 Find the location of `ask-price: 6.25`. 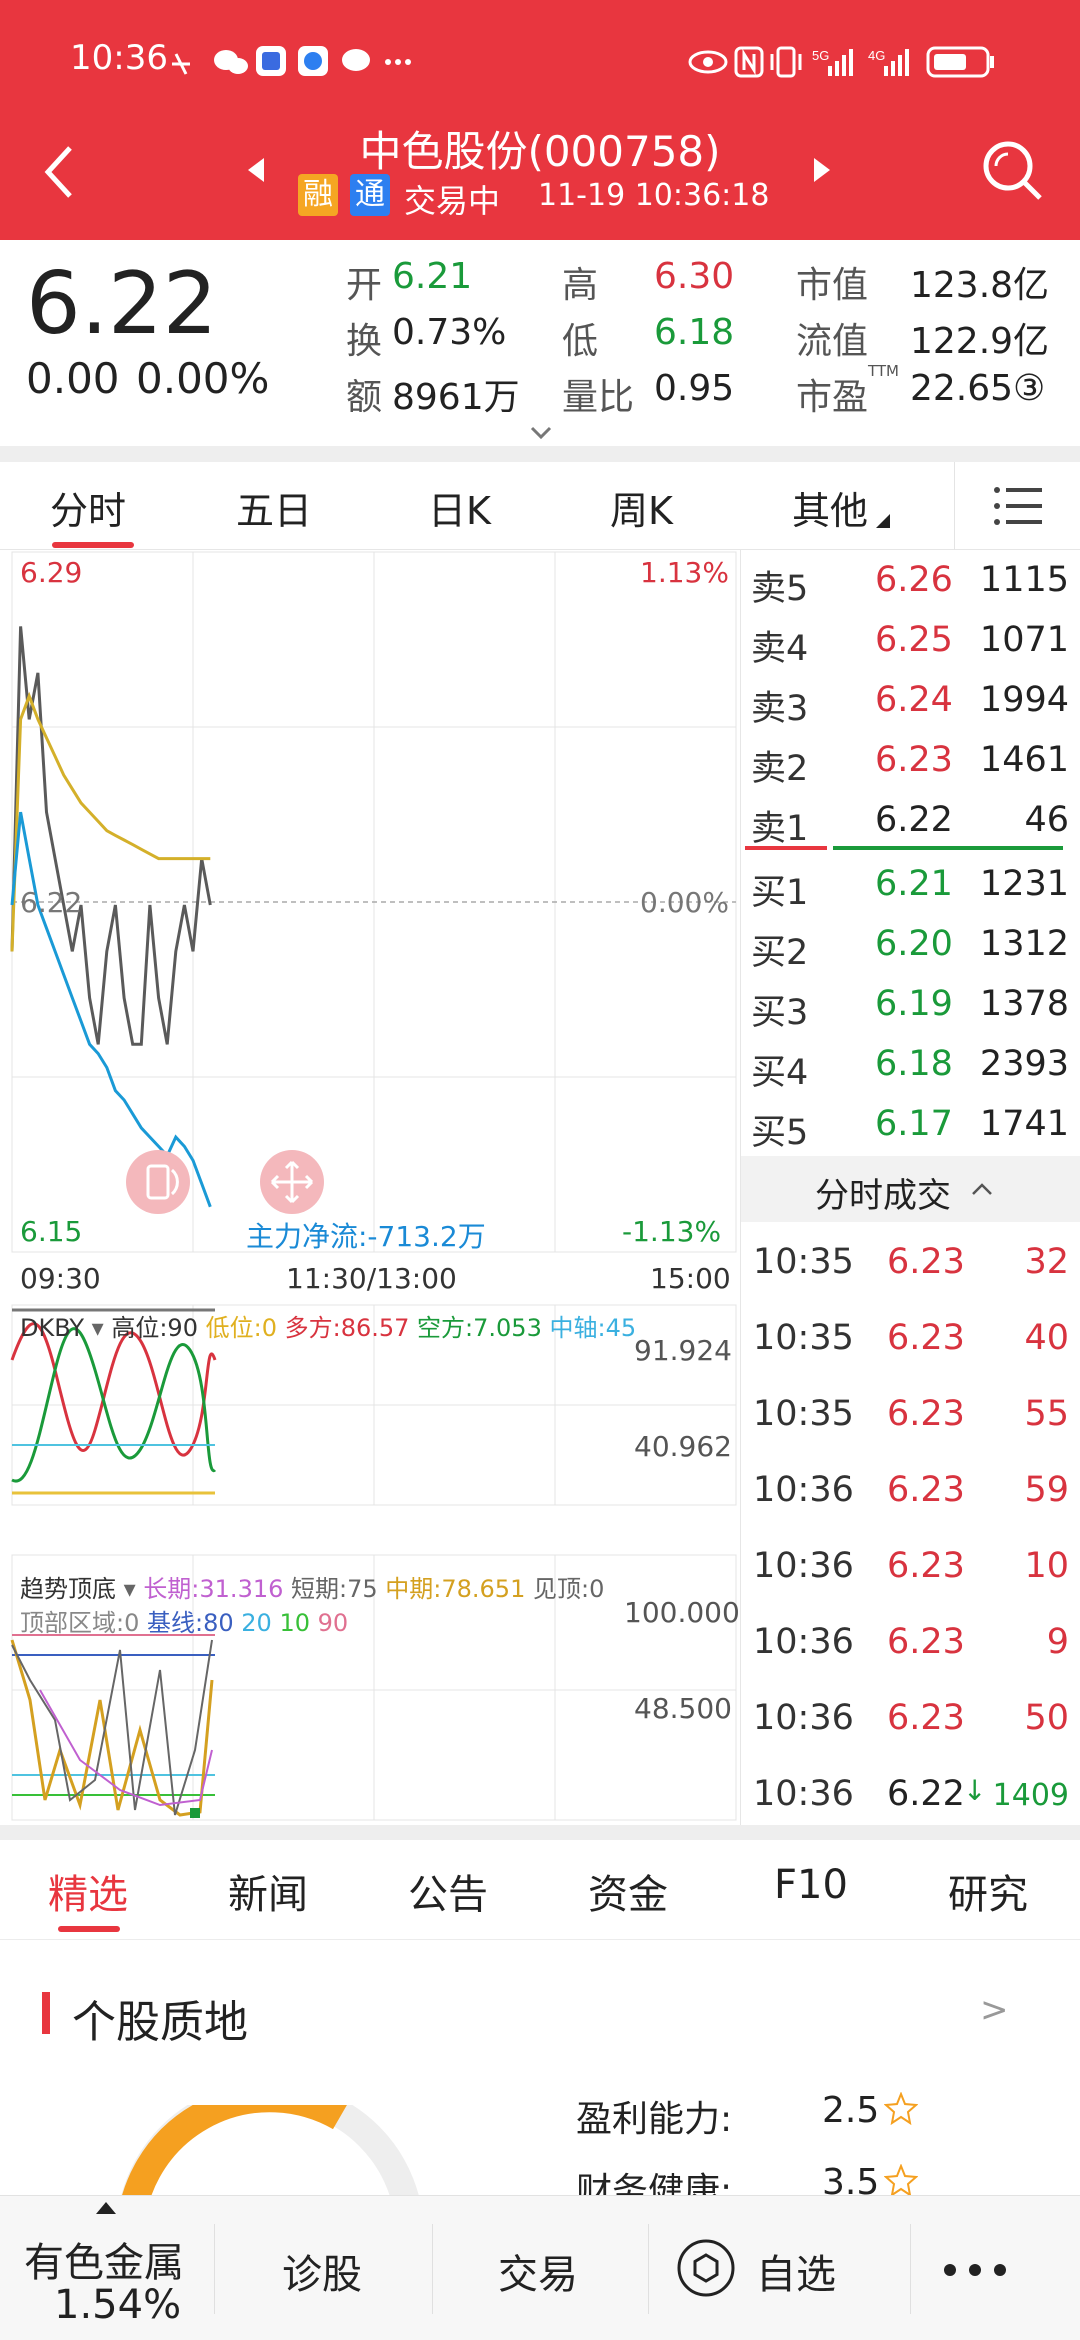

ask-price: 6.25 is located at coordinates (914, 640).